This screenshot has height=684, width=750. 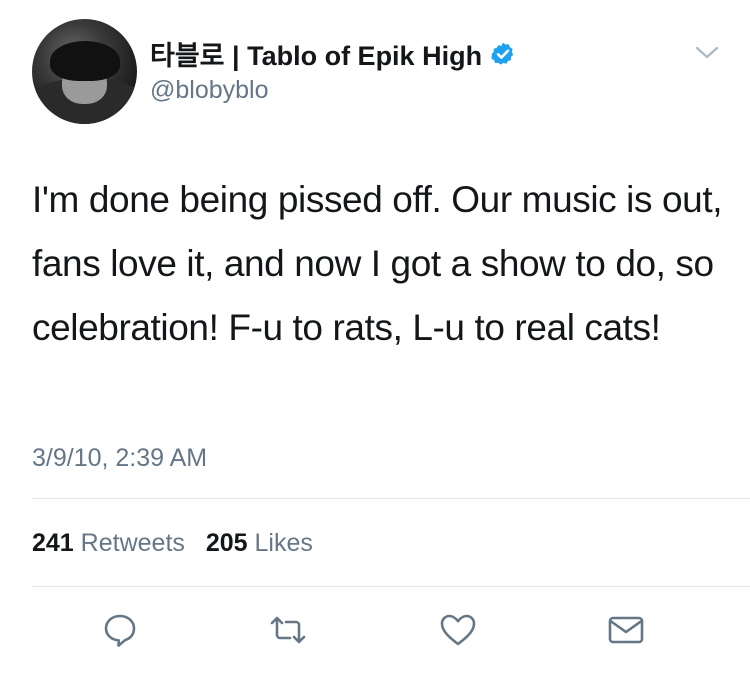 I want to click on avatar, so click(x=84, y=71).